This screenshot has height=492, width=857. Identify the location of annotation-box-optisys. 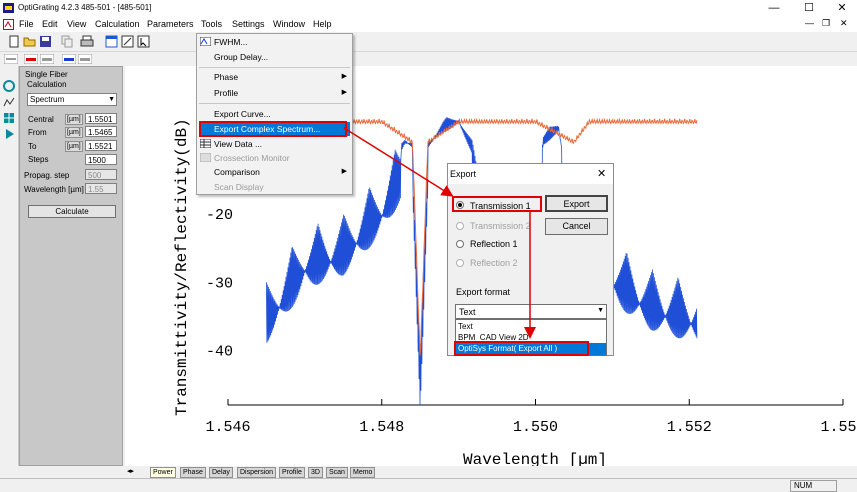
(521, 348).